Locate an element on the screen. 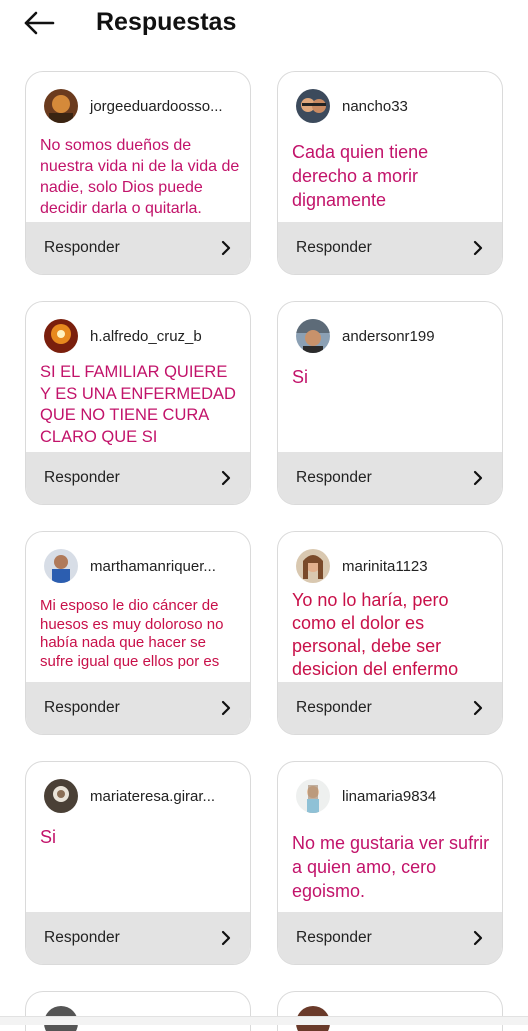 This screenshot has width=528, height=1031. username: h.alfredo_cruz_b is located at coordinates (146, 336).